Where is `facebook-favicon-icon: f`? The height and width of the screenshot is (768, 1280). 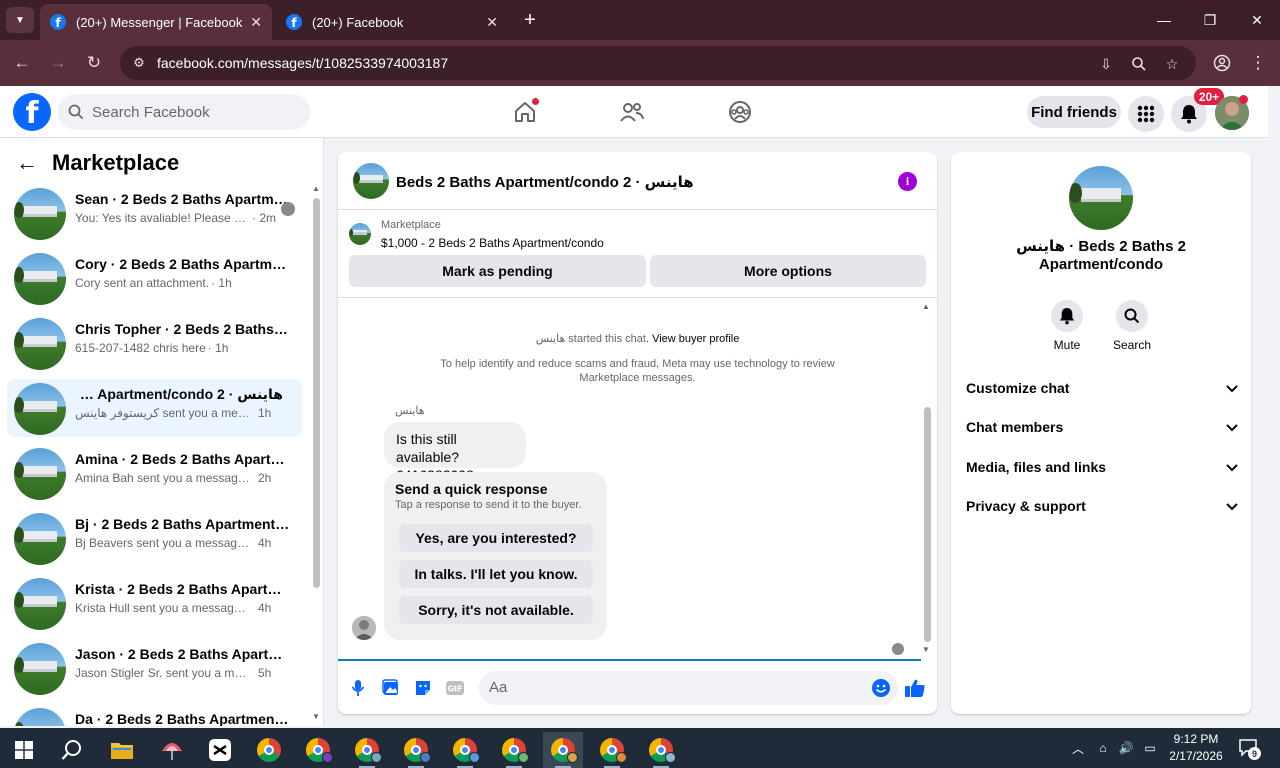 facebook-favicon-icon: f is located at coordinates (294, 22).